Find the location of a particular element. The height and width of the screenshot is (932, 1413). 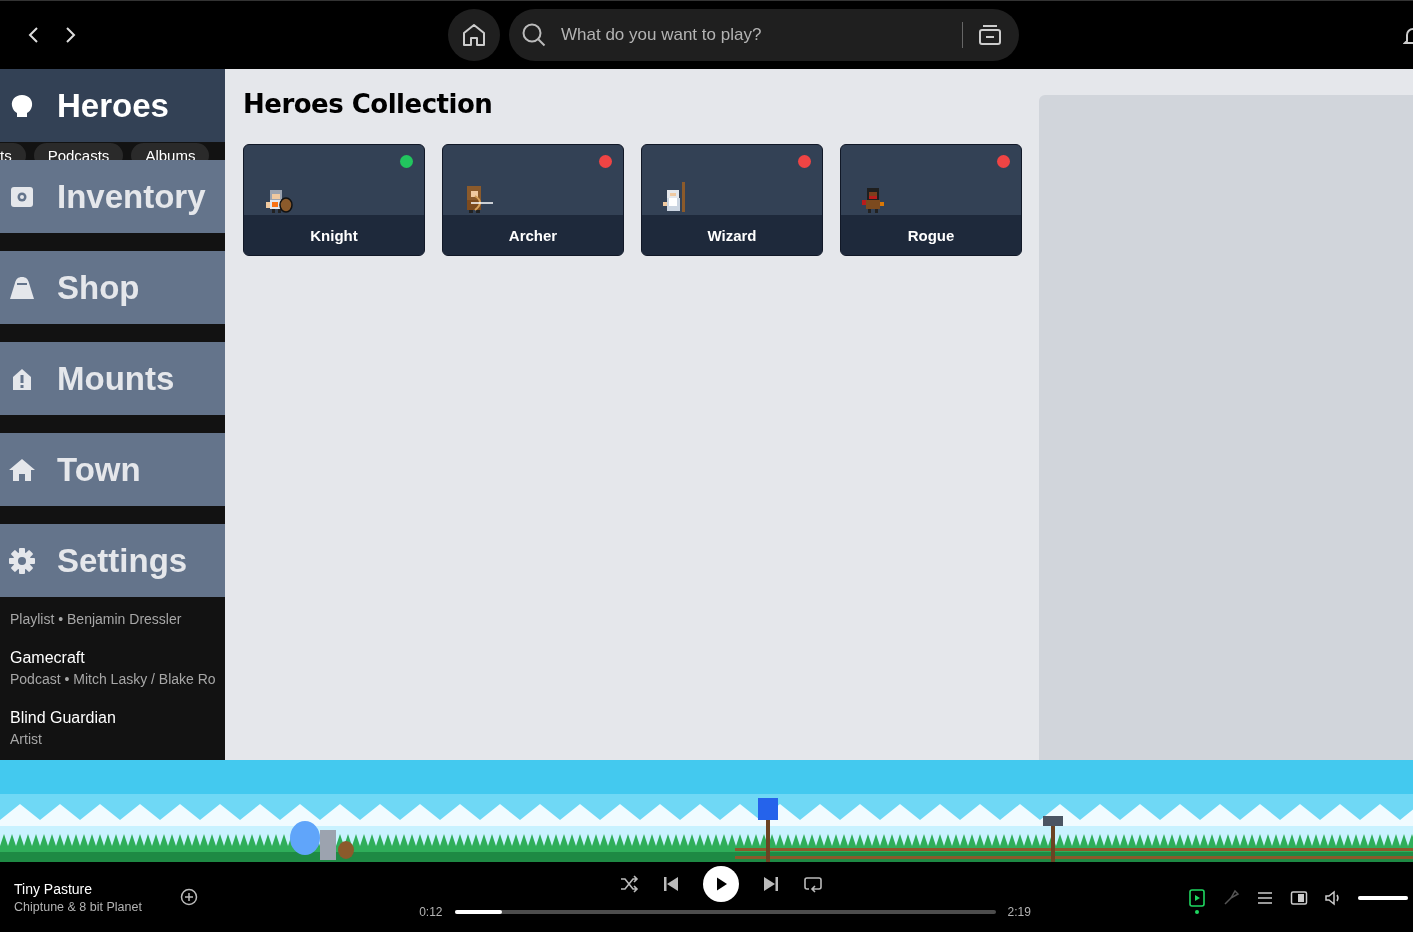

library-item-subtitle: Artist is located at coordinates (26, 739).